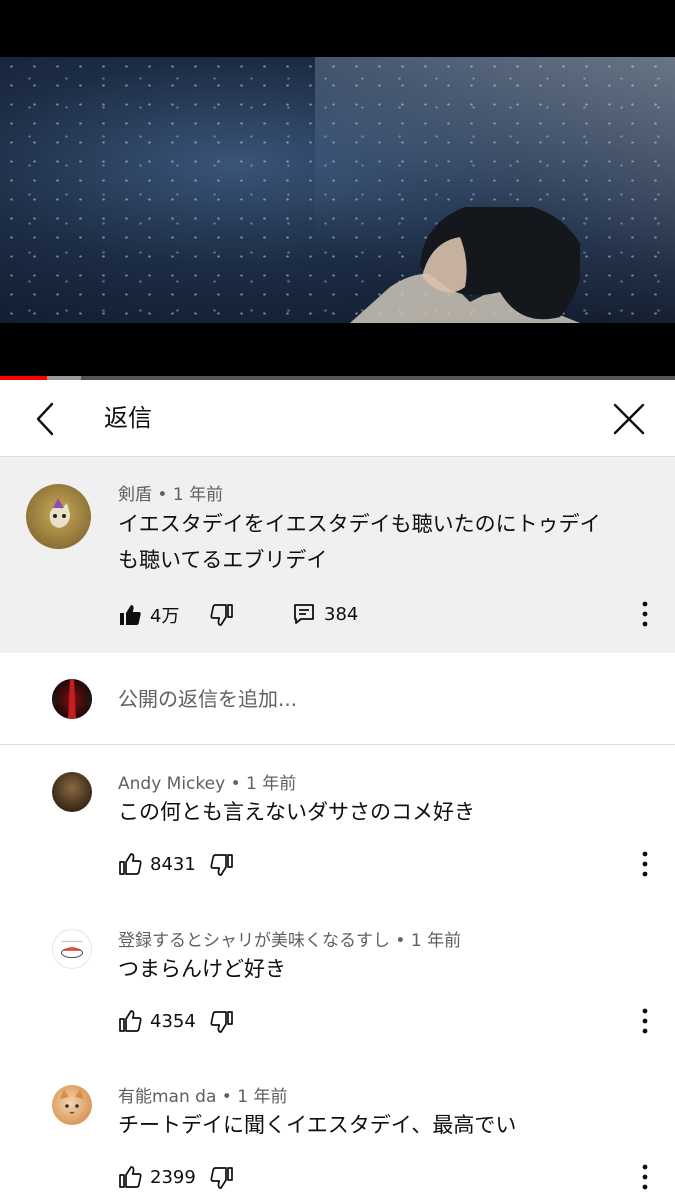  Describe the element at coordinates (465, 265) in the screenshot. I see `video-person-silhouette` at that location.